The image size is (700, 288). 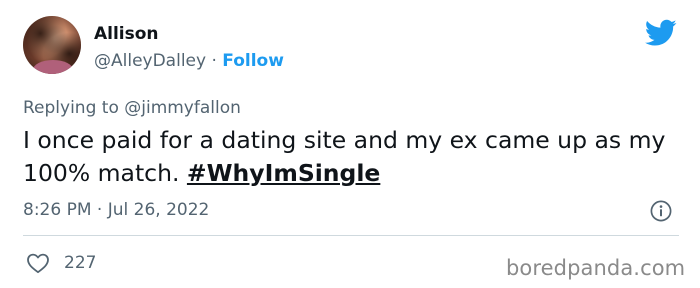 I want to click on twitter-bird-icon, so click(x=661, y=33).